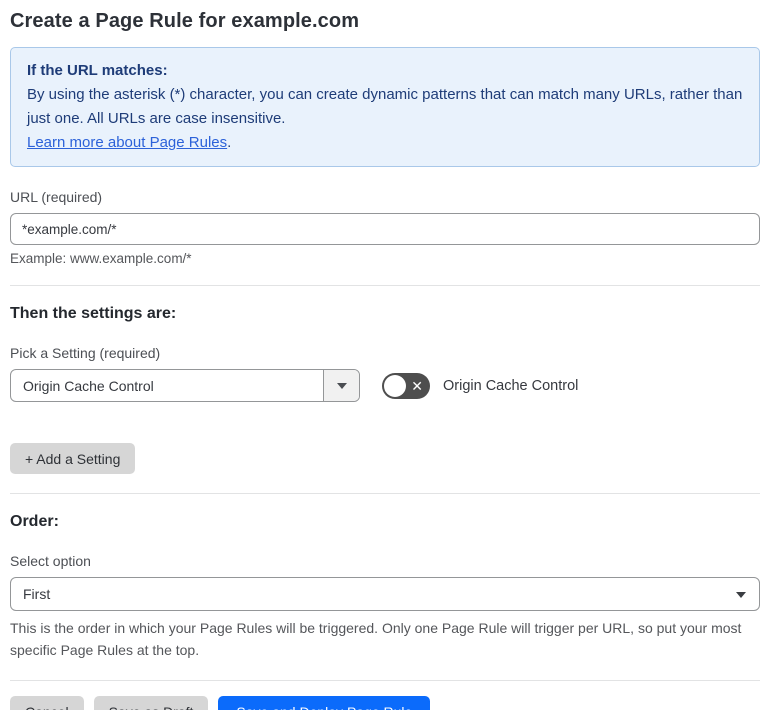 The height and width of the screenshot is (710, 770). What do you see at coordinates (97, 70) in the screenshot?
I see `info-box-heading: If the URL matches:` at bounding box center [97, 70].